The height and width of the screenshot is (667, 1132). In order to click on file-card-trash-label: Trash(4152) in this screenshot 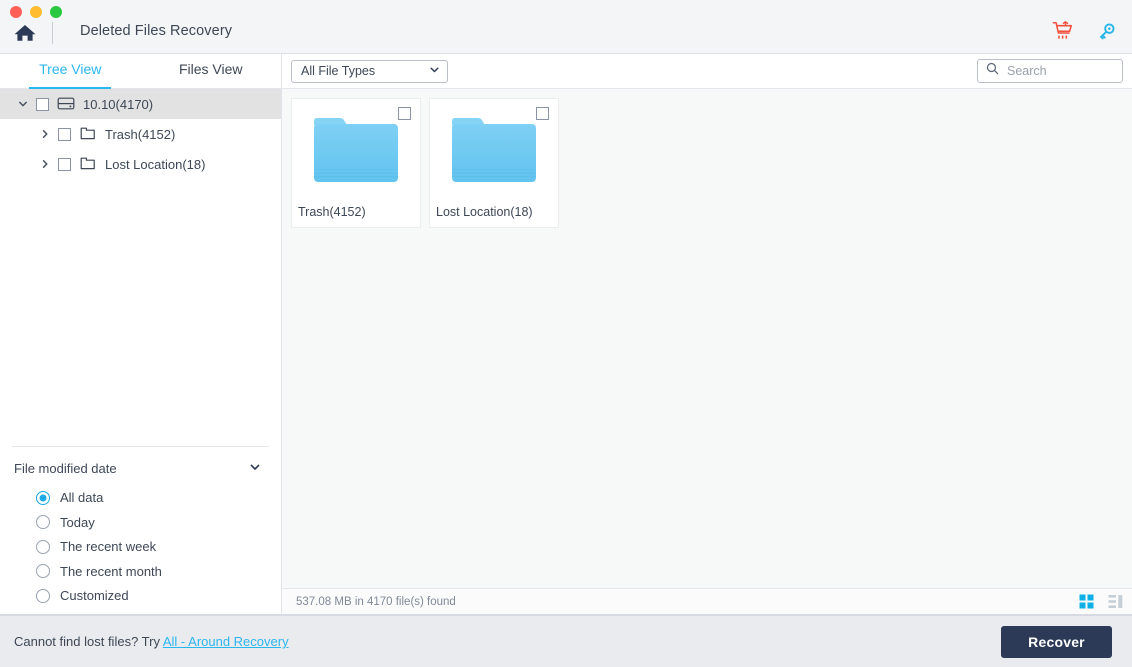, I will do `click(332, 212)`.